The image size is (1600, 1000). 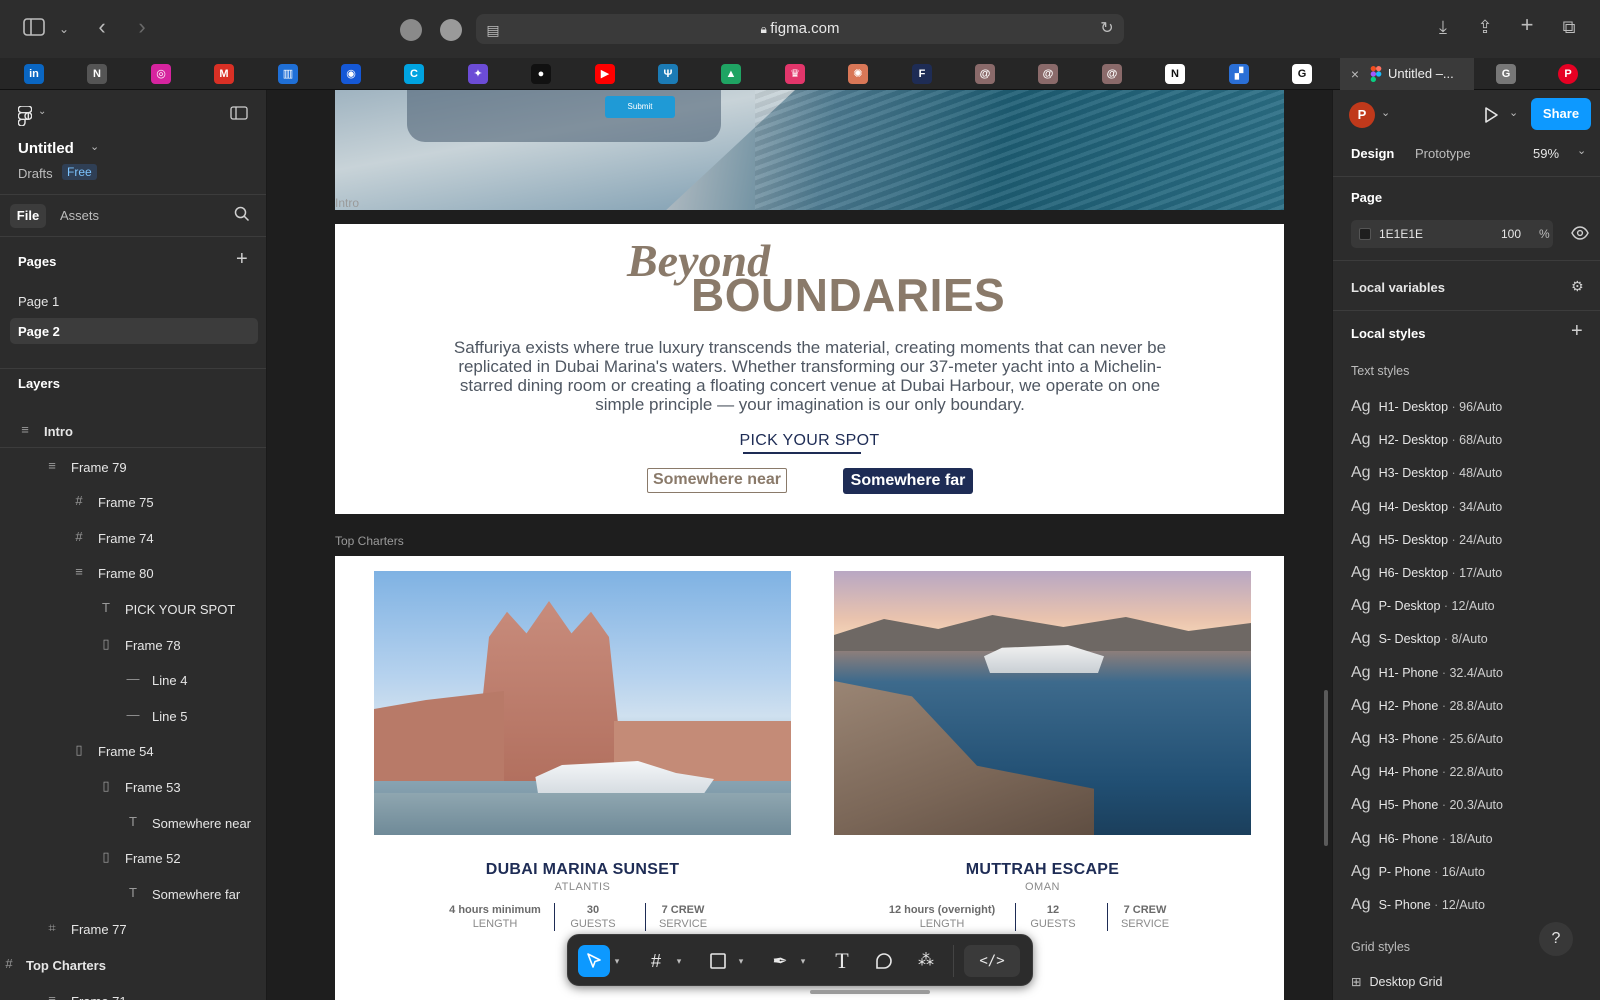 I want to click on location-label: Drafts, so click(x=35, y=173).